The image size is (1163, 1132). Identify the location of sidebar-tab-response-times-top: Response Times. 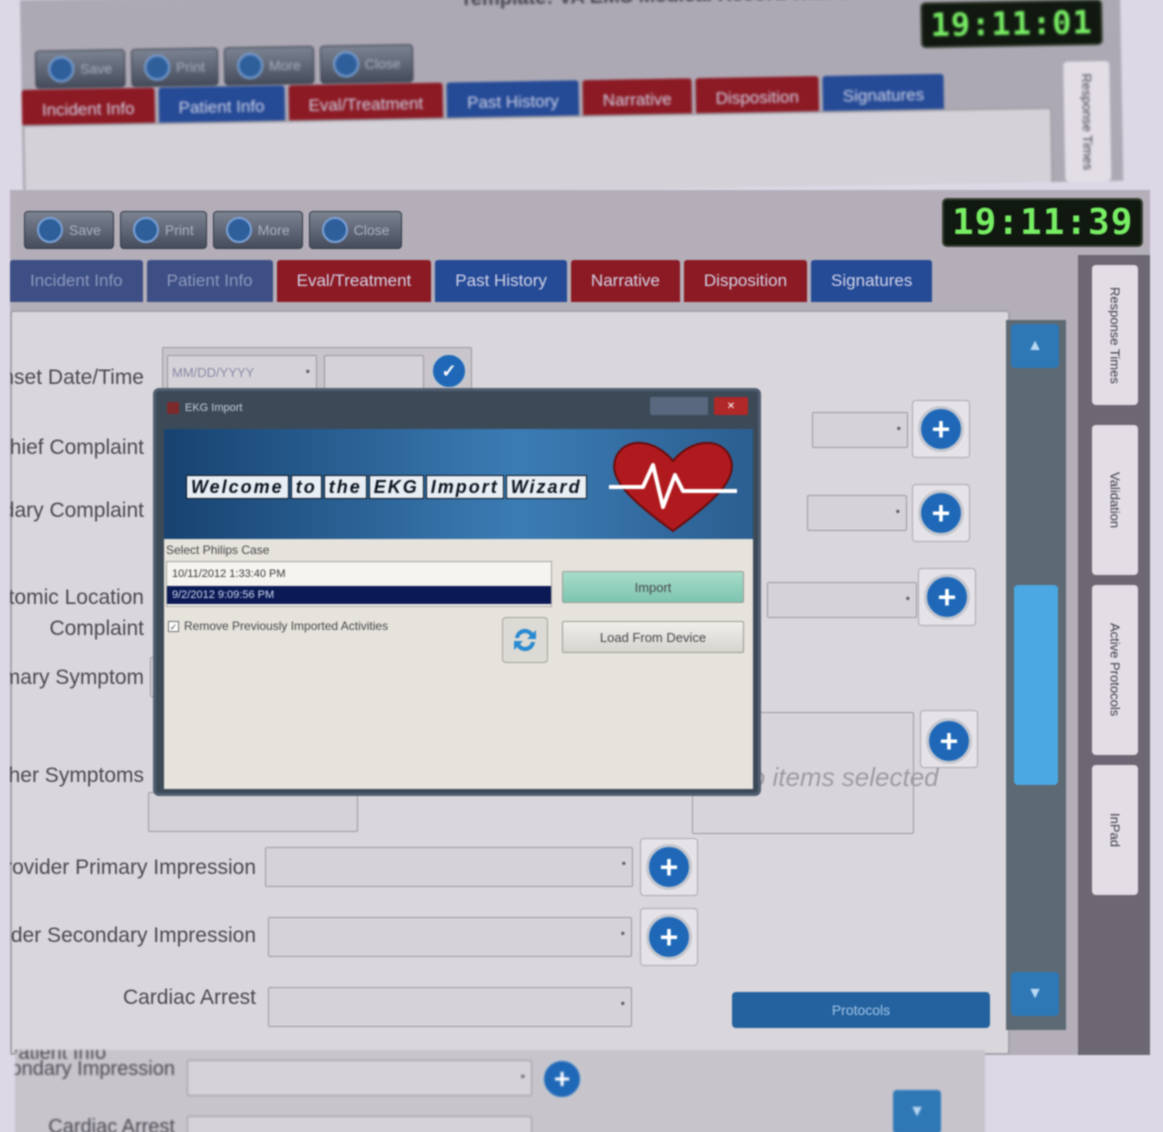
(1087, 121).